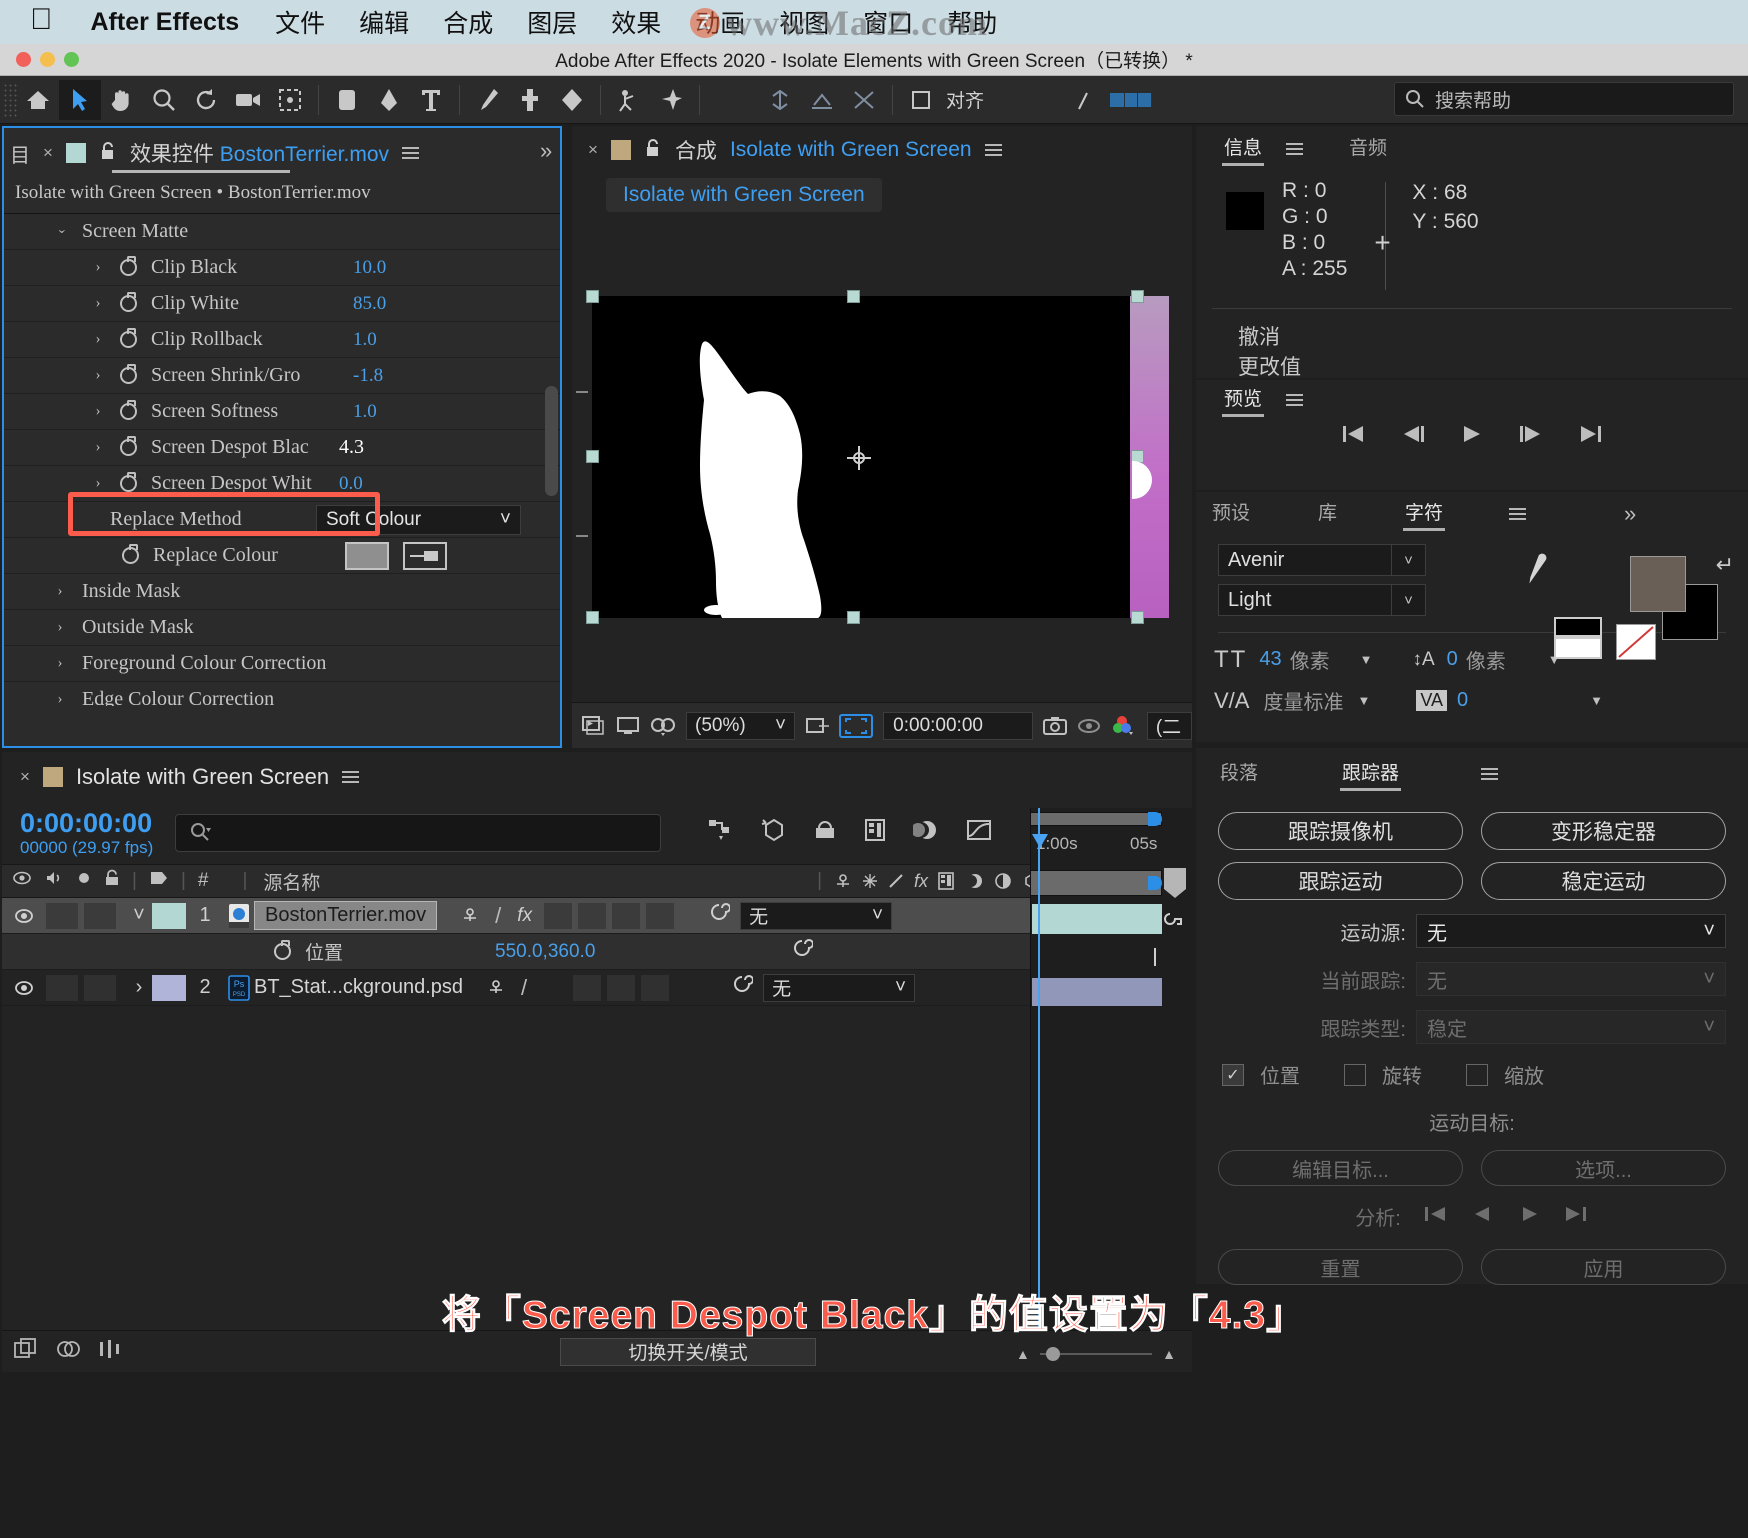  Describe the element at coordinates (720, 916) in the screenshot. I see `parent-pickwhip-icon` at that location.